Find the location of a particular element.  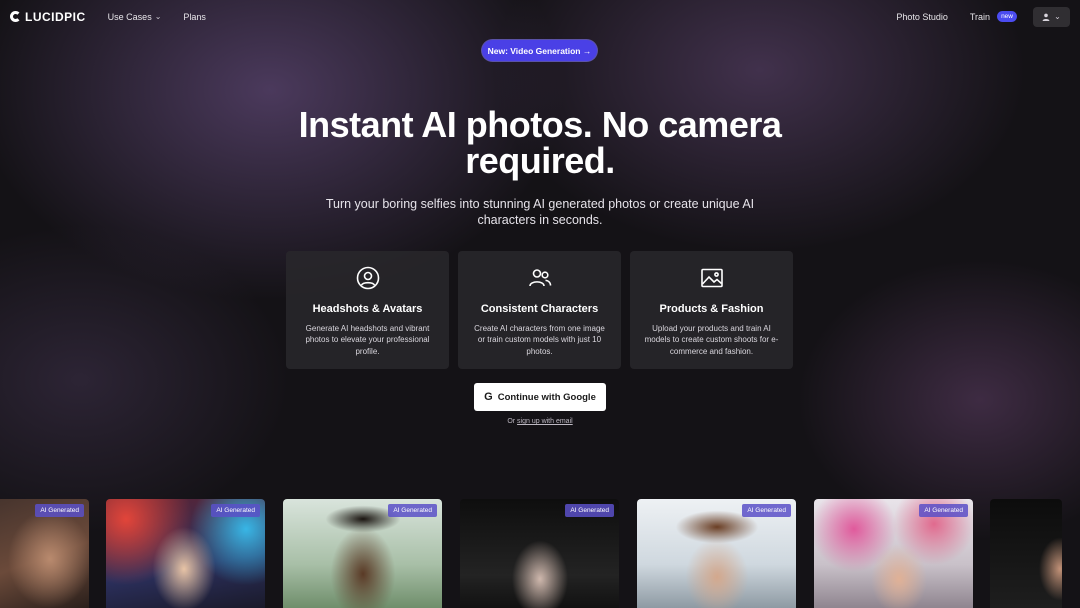

feature-title: Consistent Characters is located at coordinates (539, 309).